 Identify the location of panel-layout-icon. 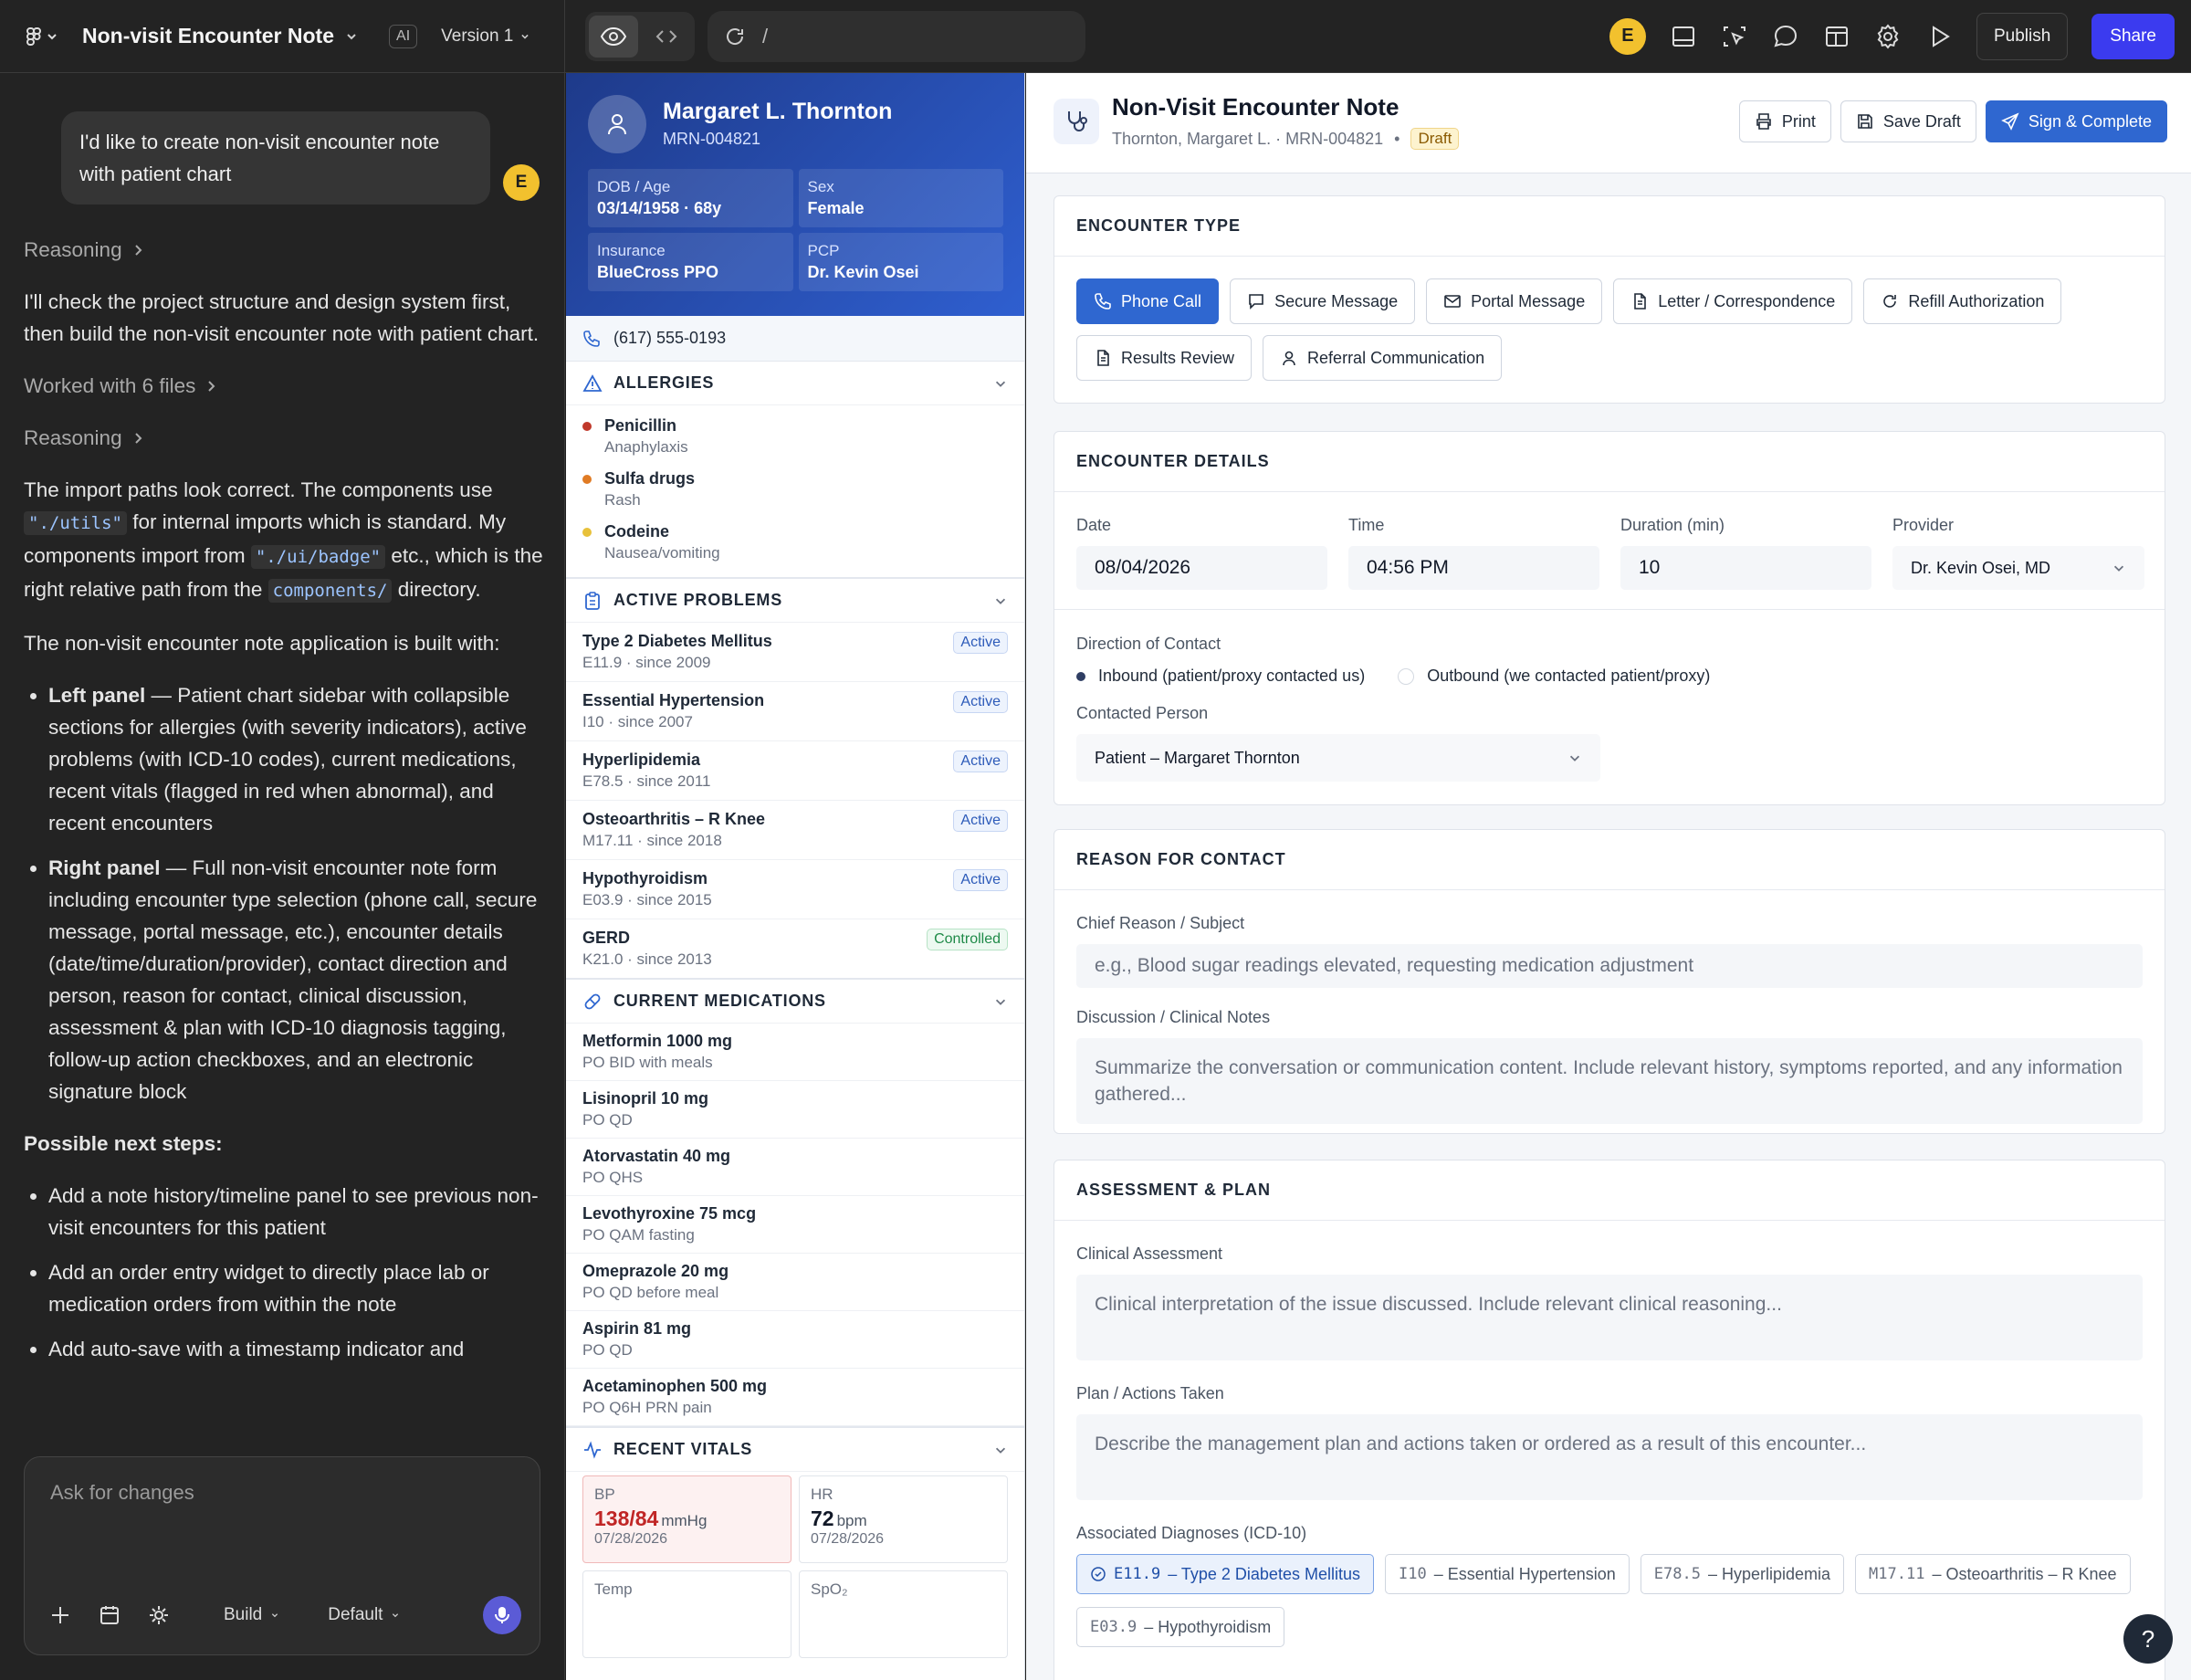
(1683, 36).